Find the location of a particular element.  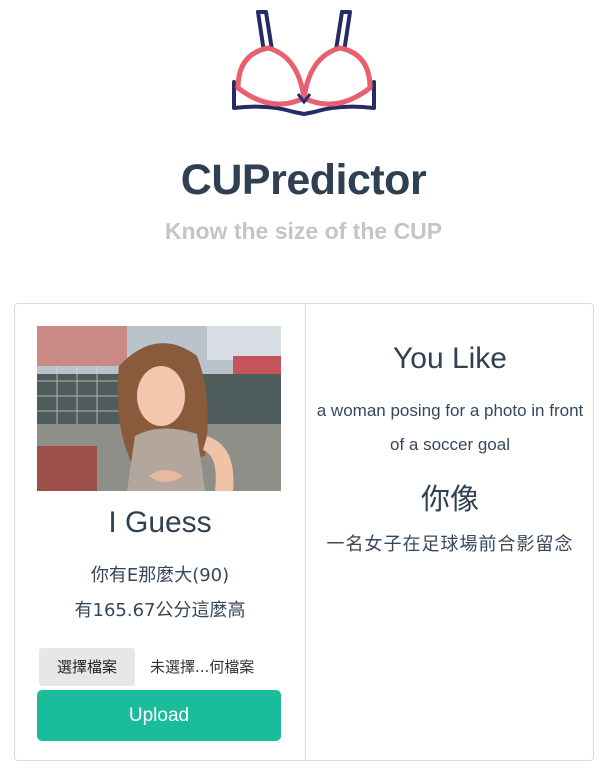

file-input: 選擇檔案 未選擇...何檔案 is located at coordinates (162, 667).